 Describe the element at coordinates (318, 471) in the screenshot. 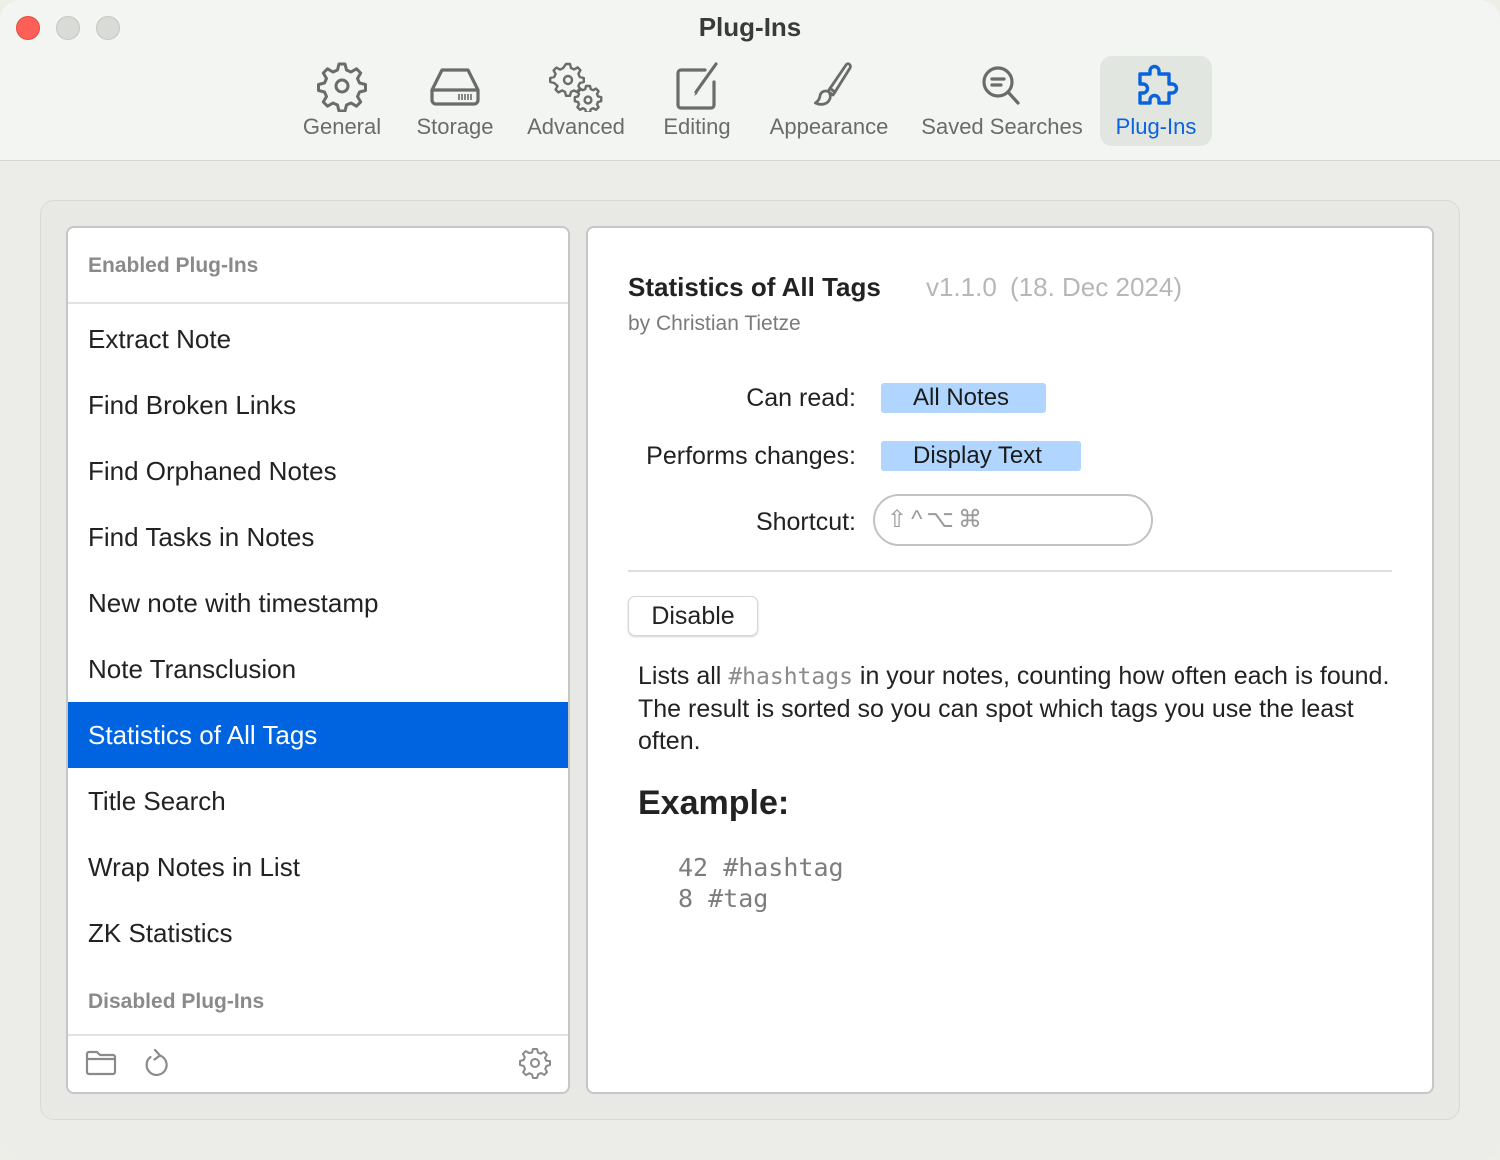

I see `plugin-list-item: Find Orphaned Notes` at that location.